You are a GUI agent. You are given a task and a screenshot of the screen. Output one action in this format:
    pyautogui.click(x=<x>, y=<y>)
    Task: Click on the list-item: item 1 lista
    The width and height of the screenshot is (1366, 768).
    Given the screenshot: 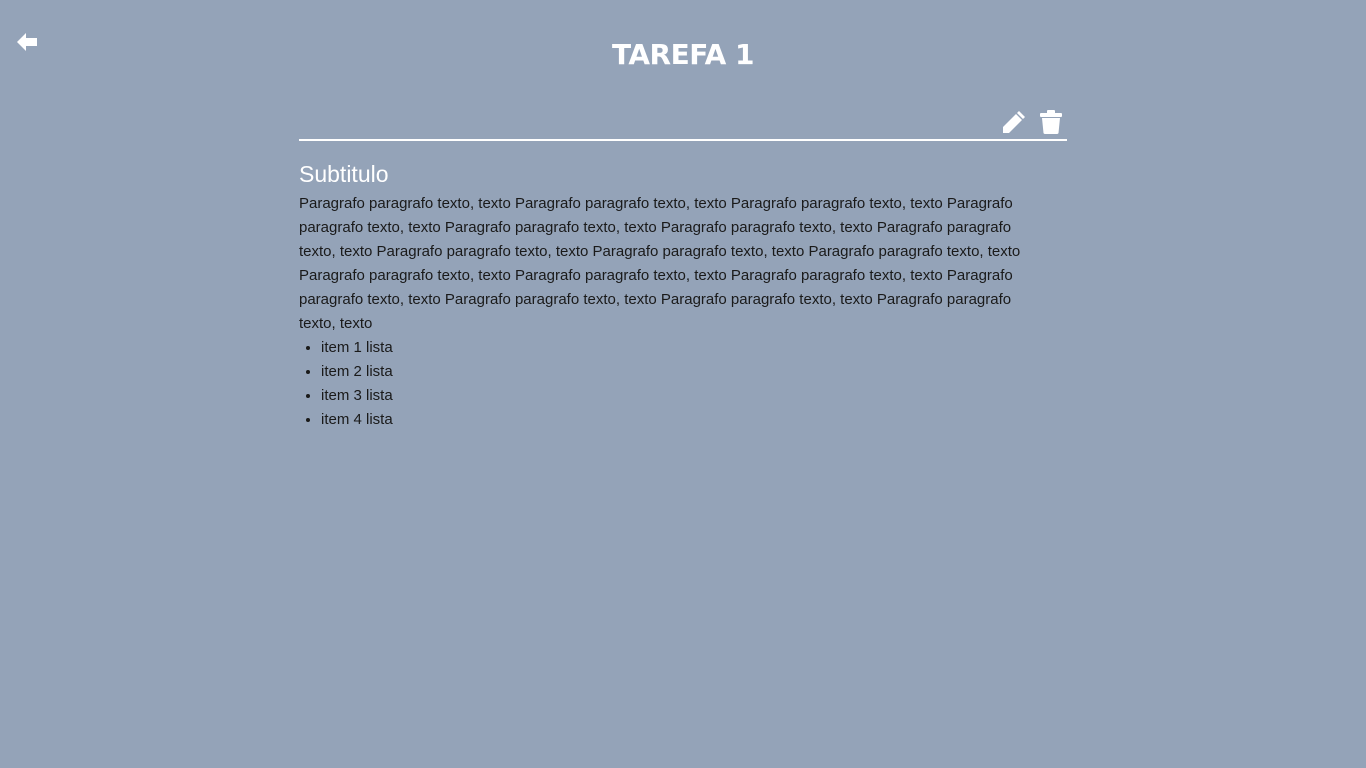 What is the action you would take?
    pyautogui.click(x=694, y=348)
    